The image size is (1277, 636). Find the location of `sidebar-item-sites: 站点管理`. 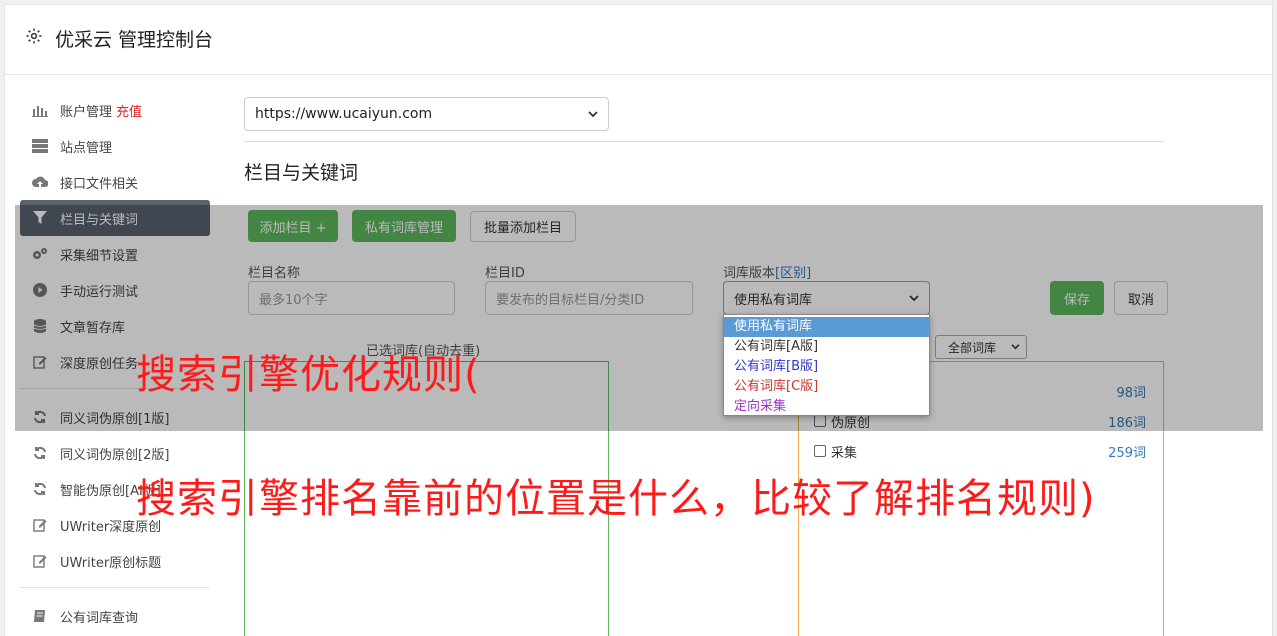

sidebar-item-sites: 站点管理 is located at coordinates (115, 146).